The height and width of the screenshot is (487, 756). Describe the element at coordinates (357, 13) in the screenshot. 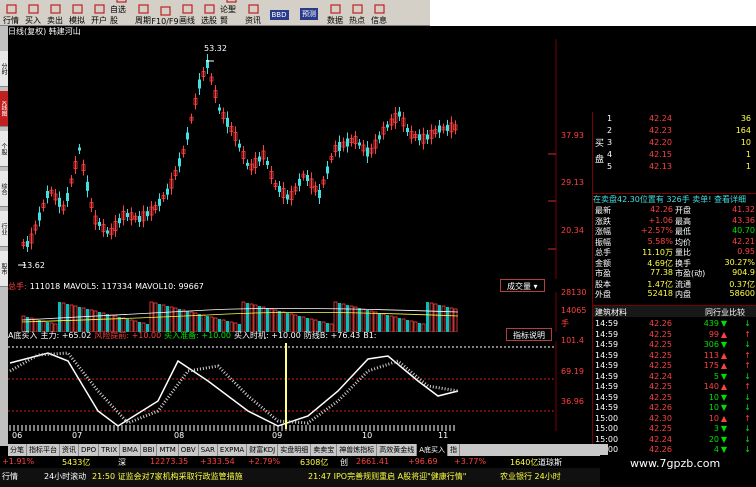

I see `toolbar-button-15: 热点` at that location.